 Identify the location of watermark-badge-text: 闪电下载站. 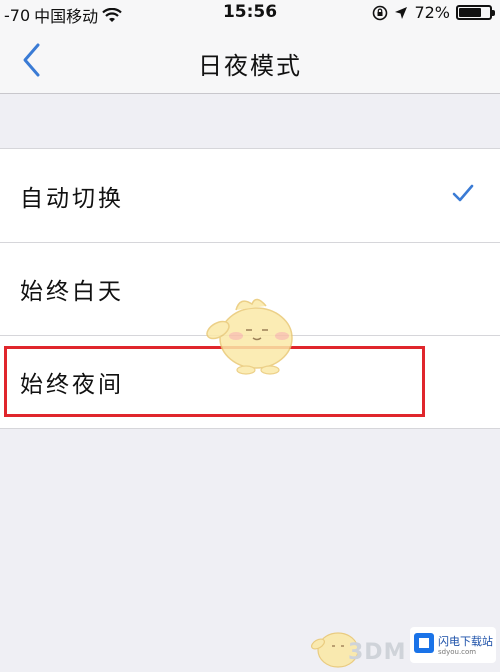
(465, 641).